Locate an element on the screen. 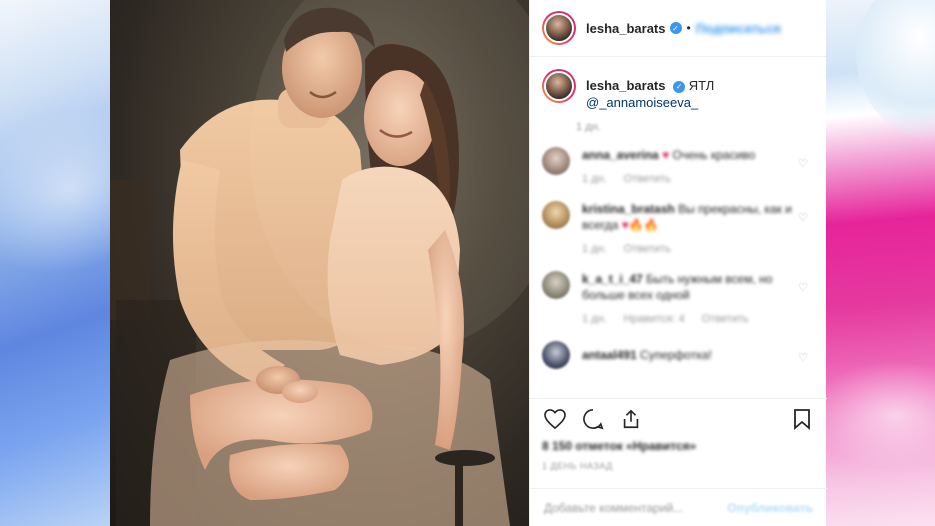  add-comment-bar: Добавьте комментарий... Опубликовать is located at coordinates (678, 507).